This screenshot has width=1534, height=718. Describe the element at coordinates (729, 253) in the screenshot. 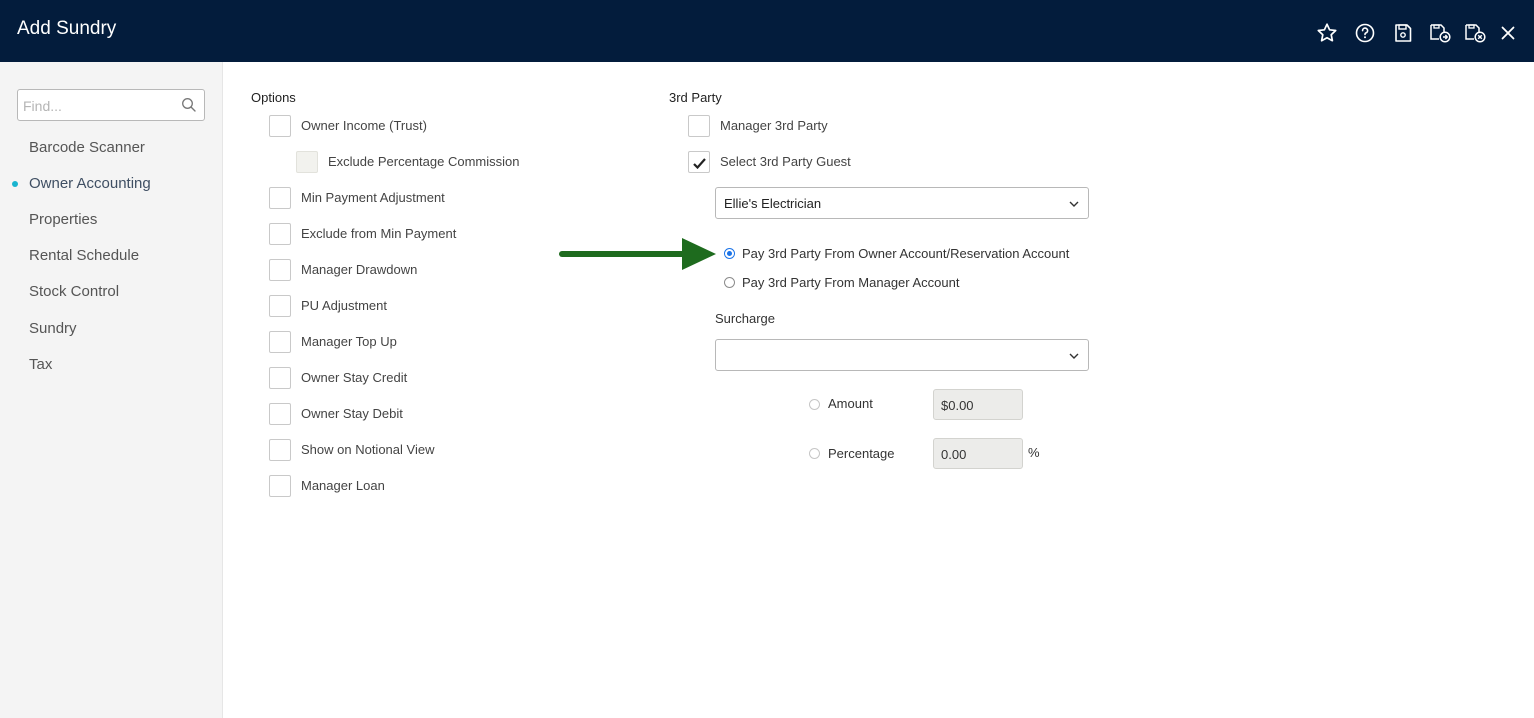

I see `pay-from-owner-account-radio` at that location.